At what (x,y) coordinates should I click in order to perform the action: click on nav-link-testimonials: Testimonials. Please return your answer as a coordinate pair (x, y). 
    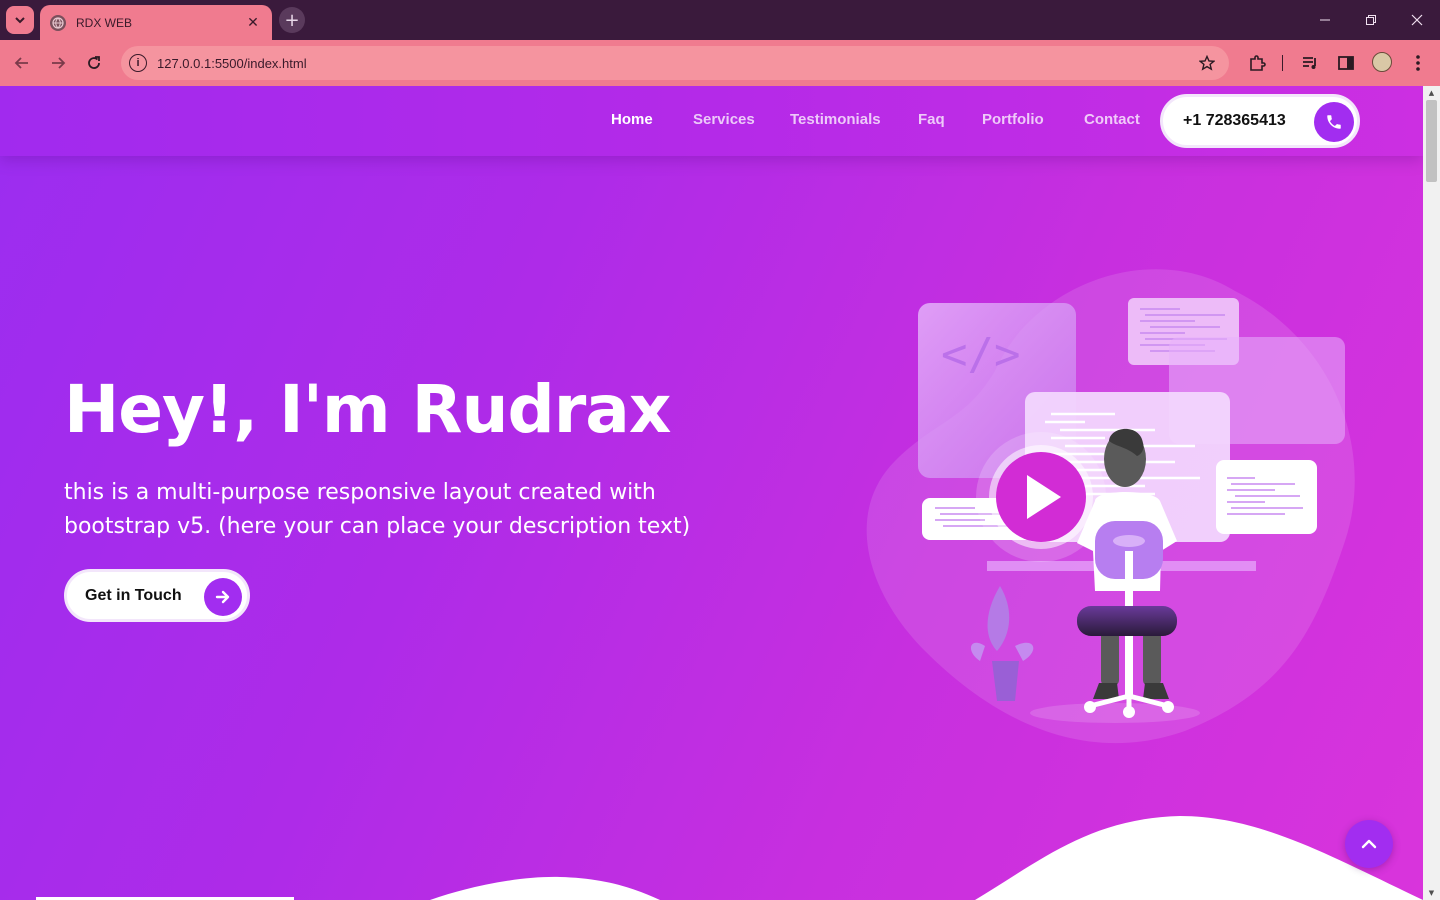
    Looking at the image, I should click on (835, 119).